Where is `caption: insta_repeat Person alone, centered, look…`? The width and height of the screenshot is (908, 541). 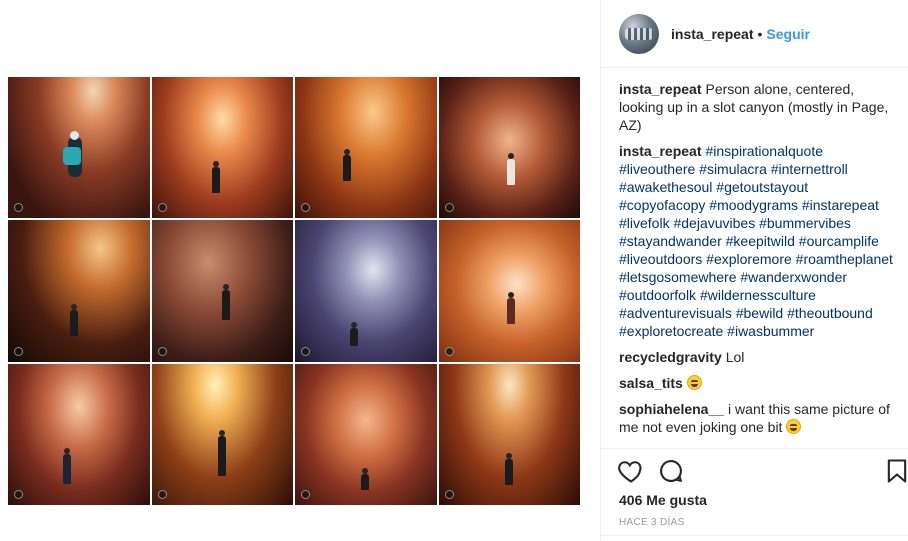 caption: insta_repeat Person alone, centered, look… is located at coordinates (756, 107).